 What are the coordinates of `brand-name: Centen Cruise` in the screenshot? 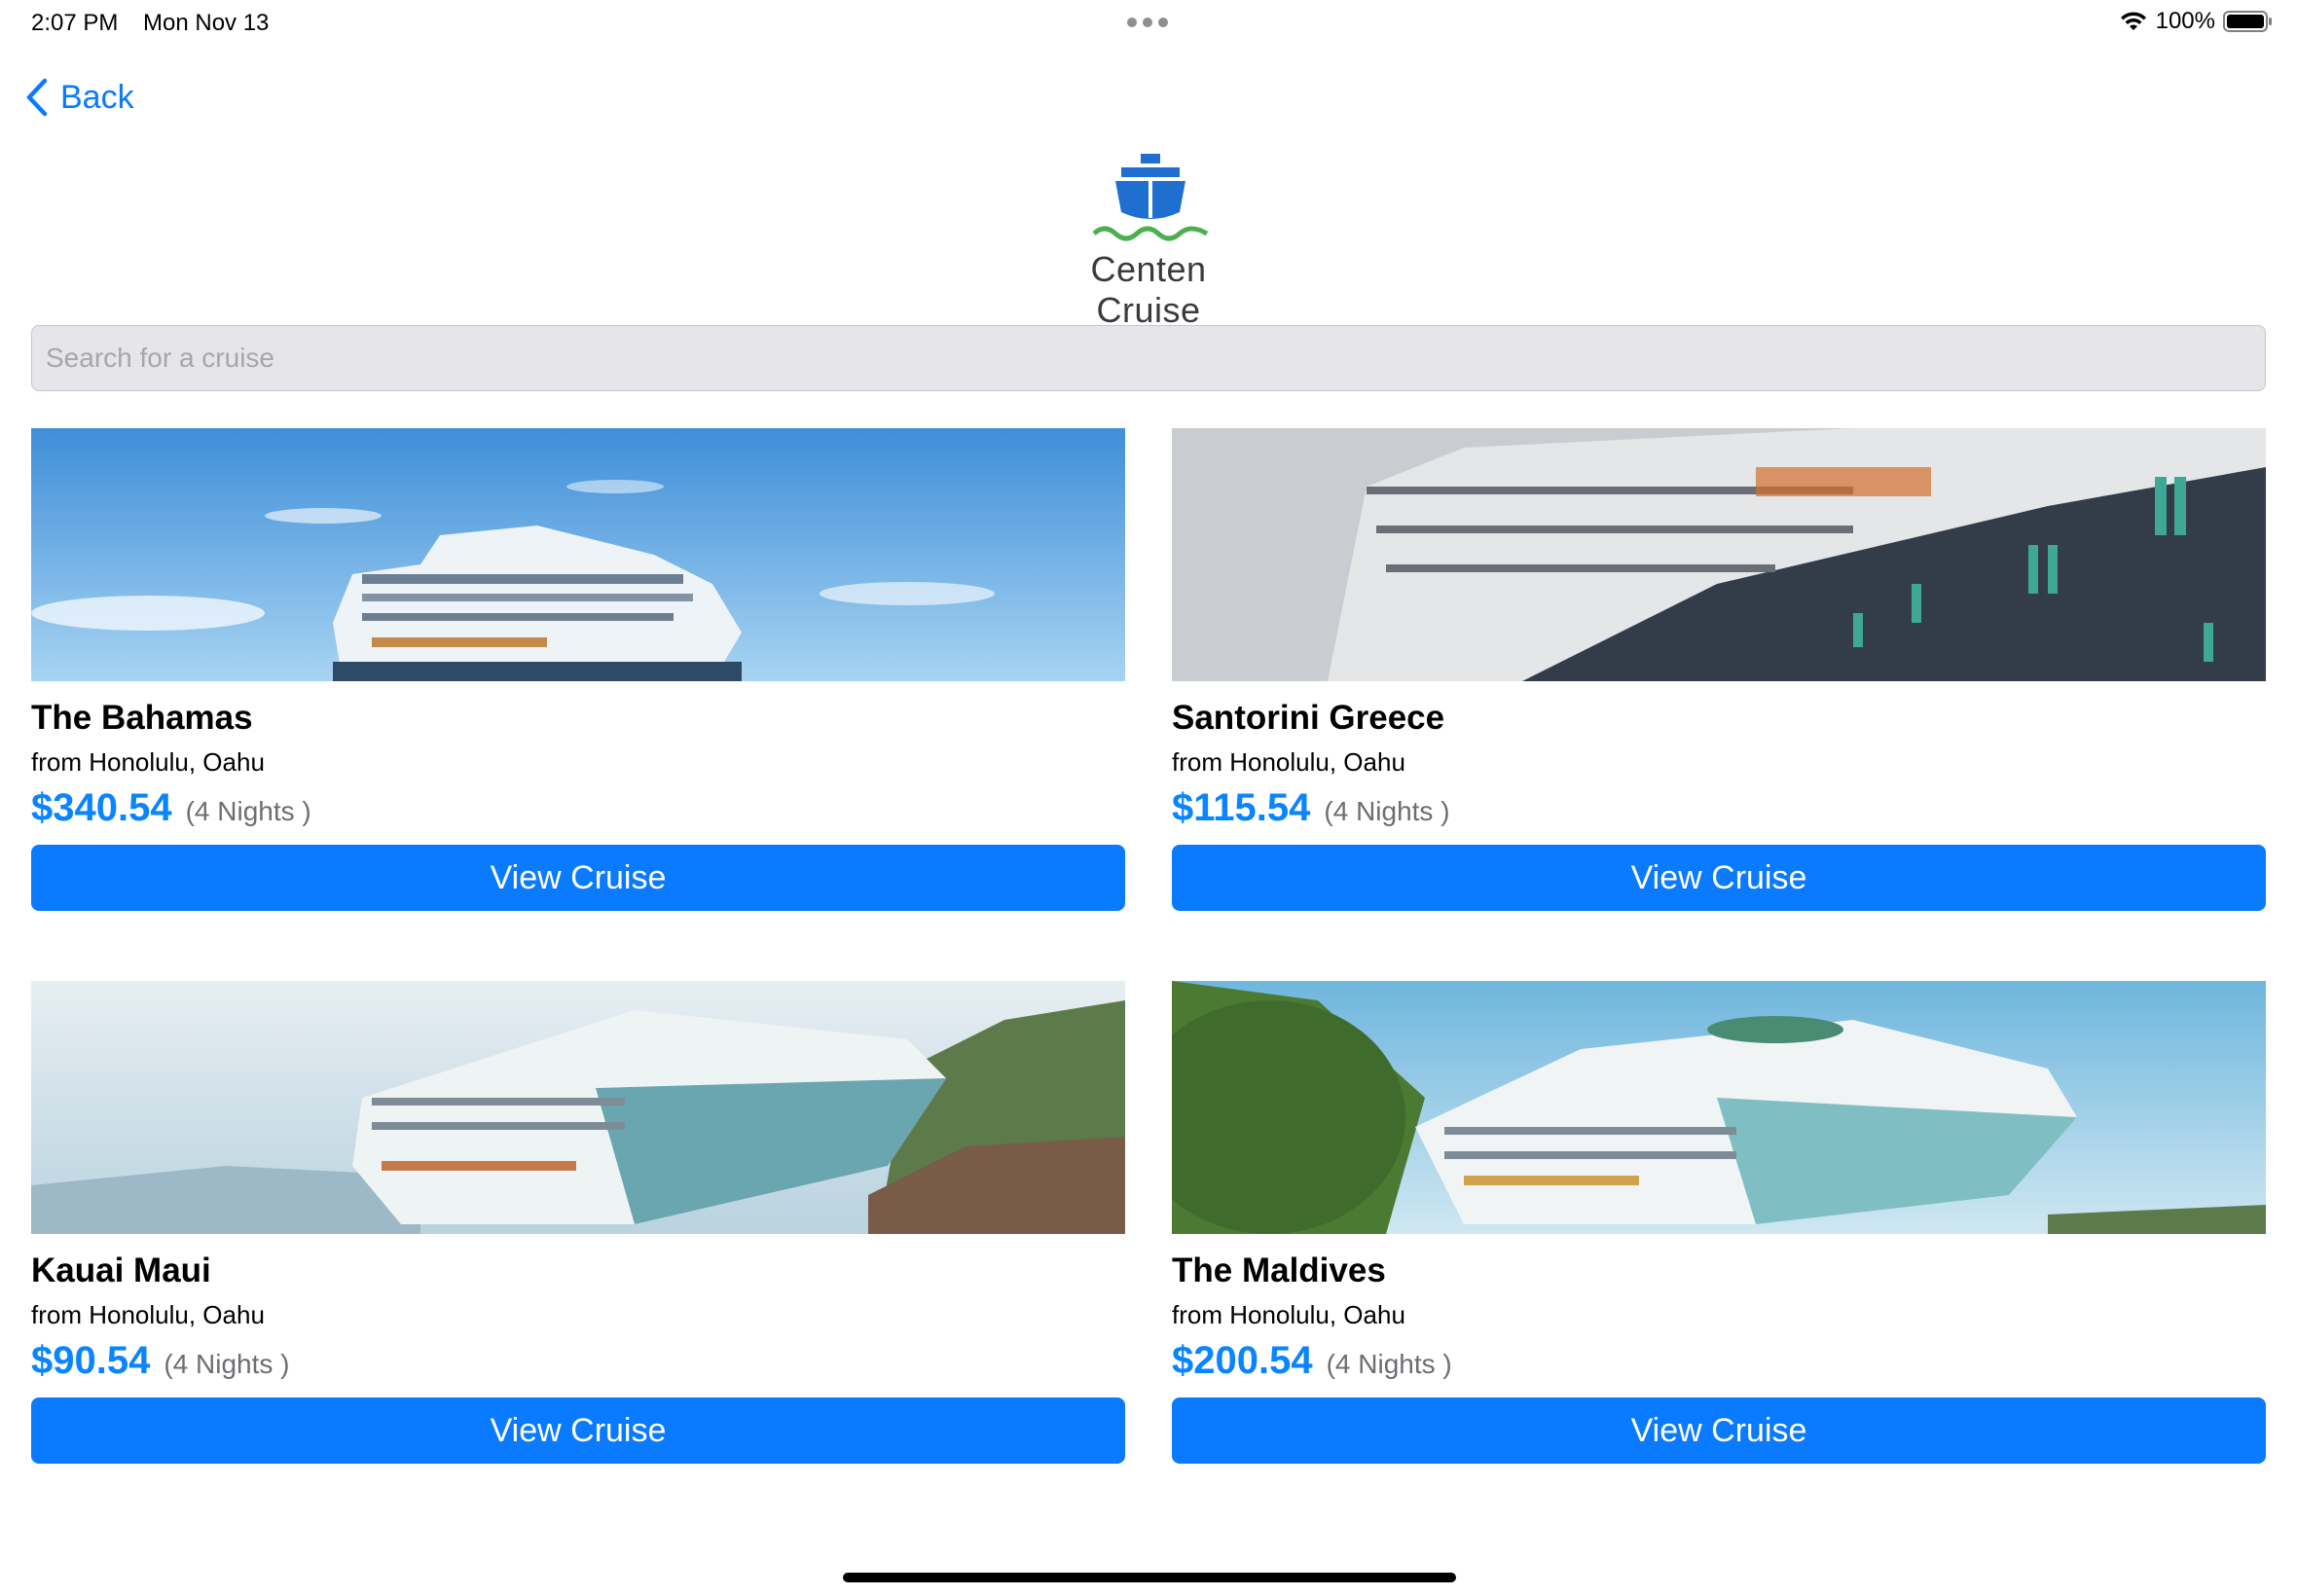 It's located at (1148, 289).